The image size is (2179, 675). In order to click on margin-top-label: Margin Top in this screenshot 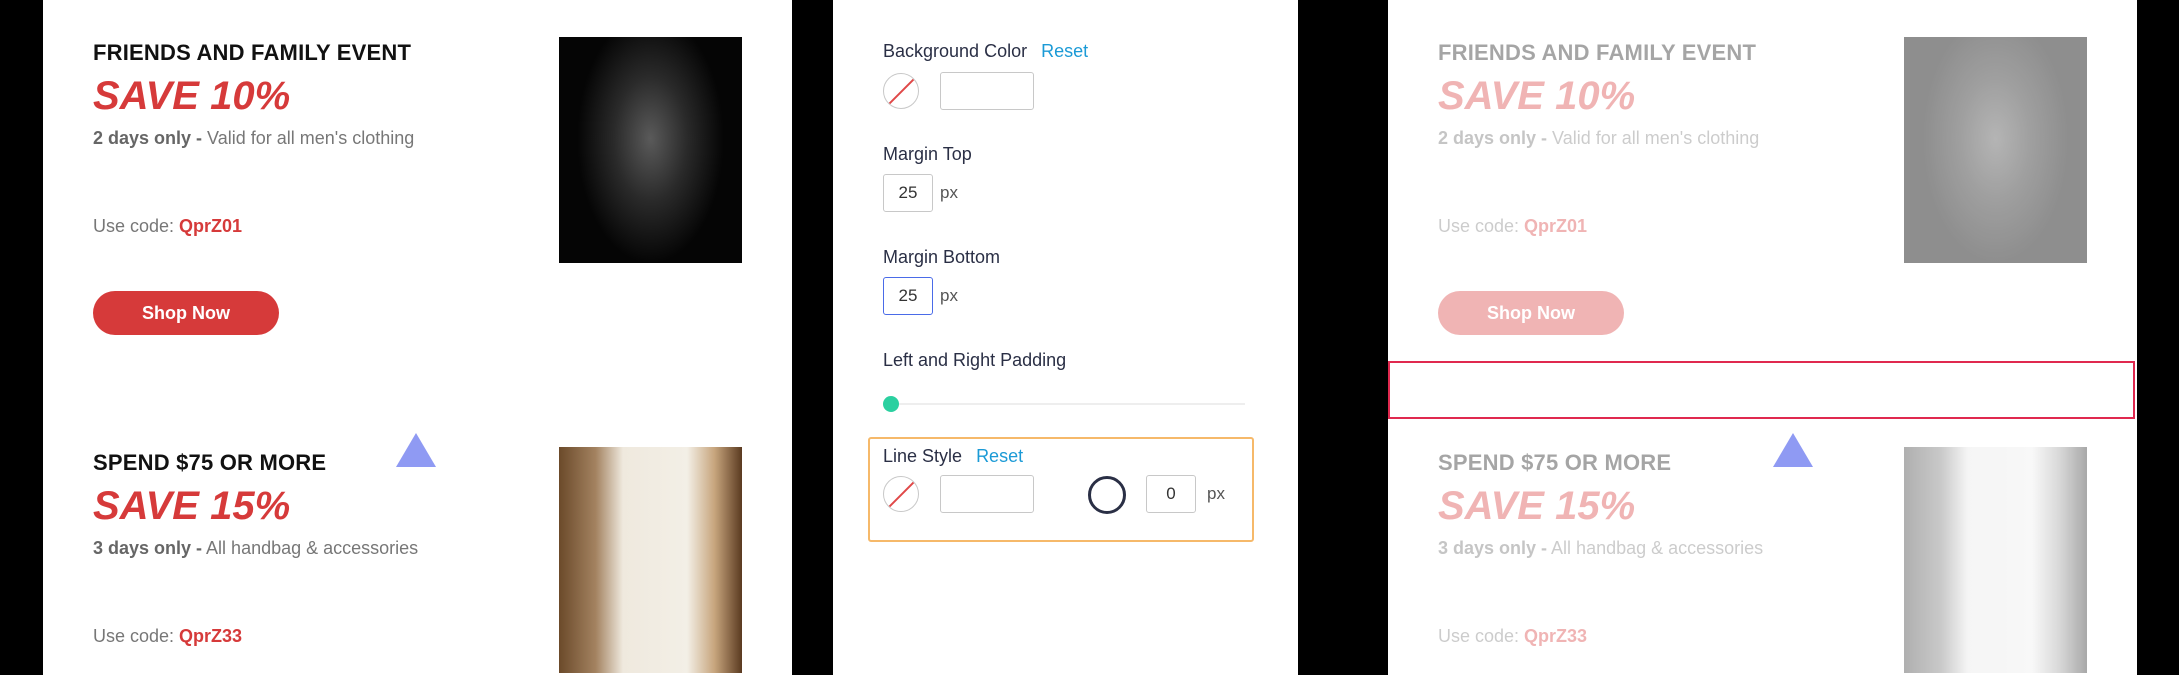, I will do `click(927, 154)`.